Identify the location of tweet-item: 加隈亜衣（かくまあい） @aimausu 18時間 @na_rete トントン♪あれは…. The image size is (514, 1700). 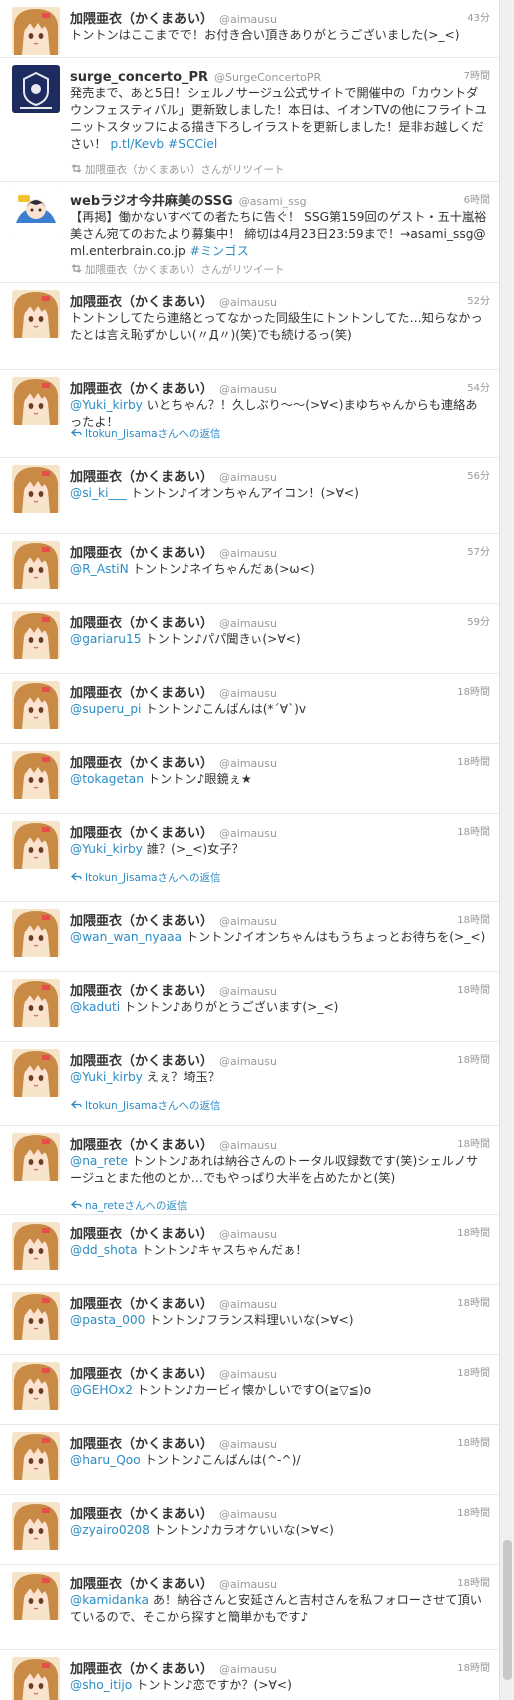
(249, 1170).